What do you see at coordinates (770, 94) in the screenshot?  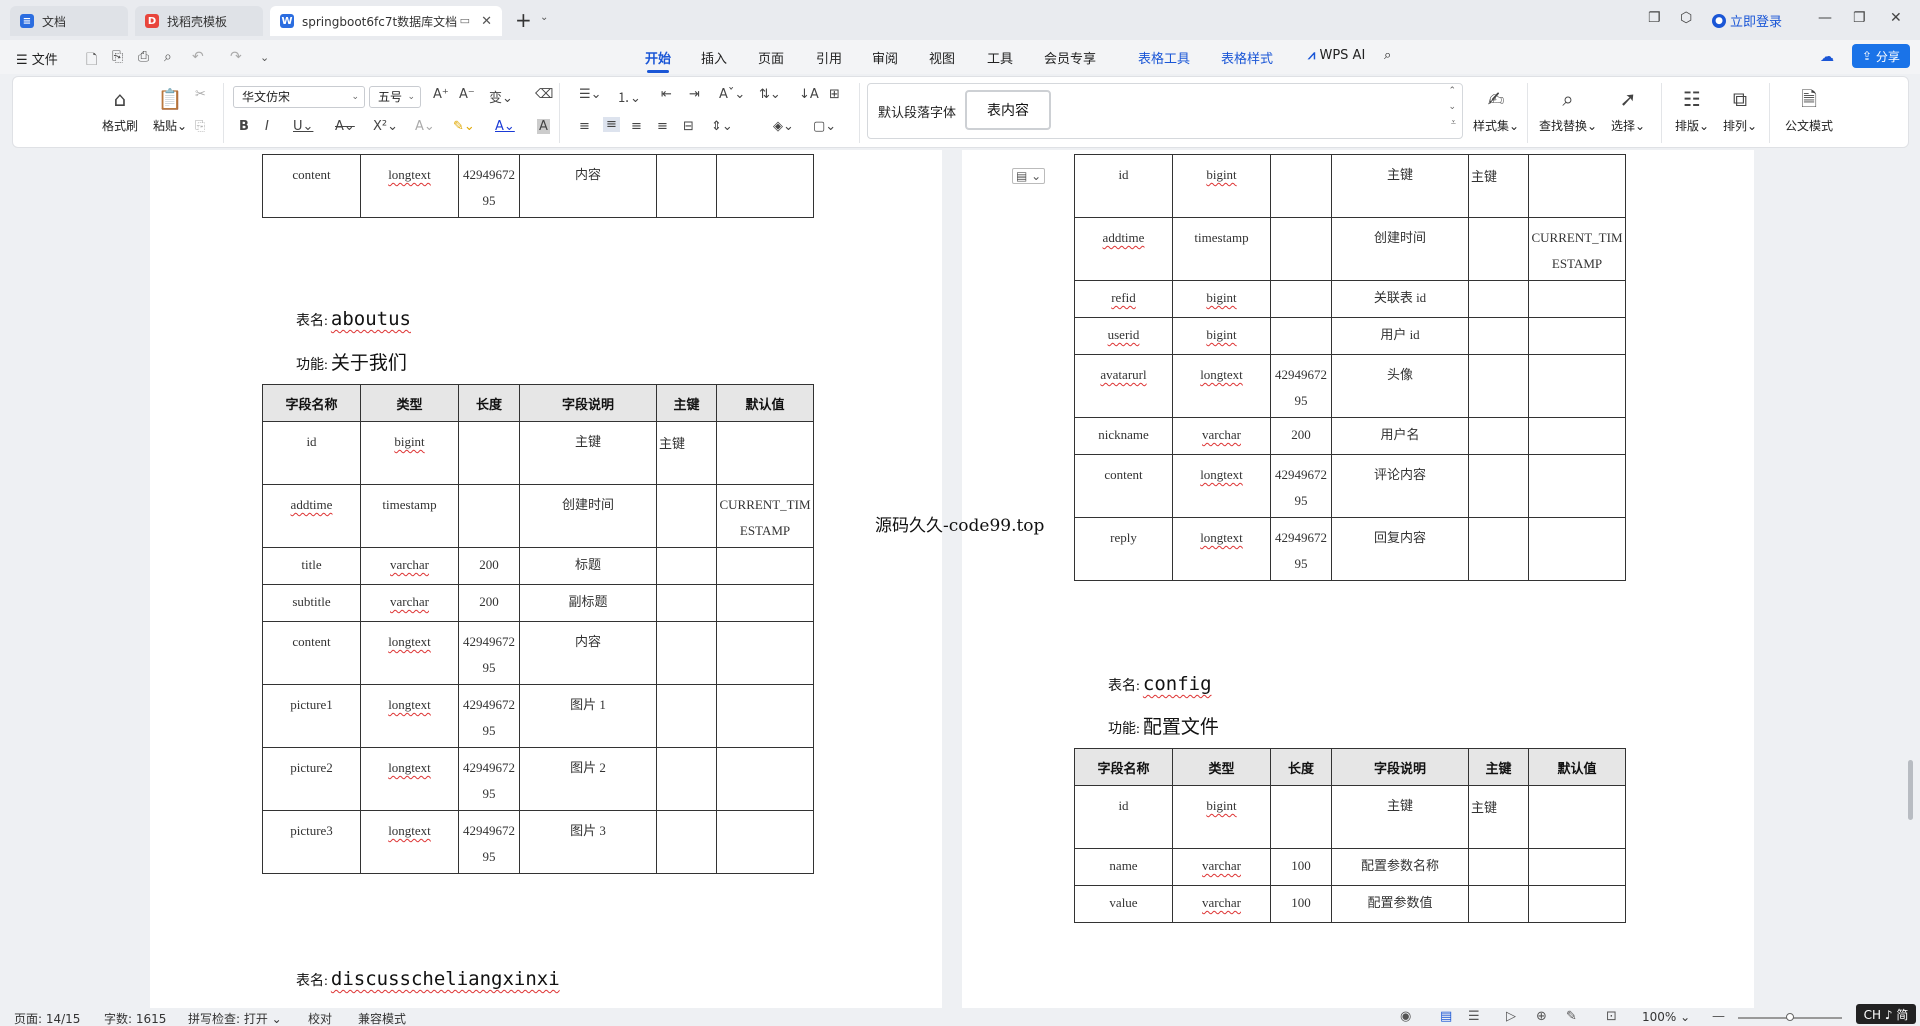 I see `sort-icon: ⇅⌄` at bounding box center [770, 94].